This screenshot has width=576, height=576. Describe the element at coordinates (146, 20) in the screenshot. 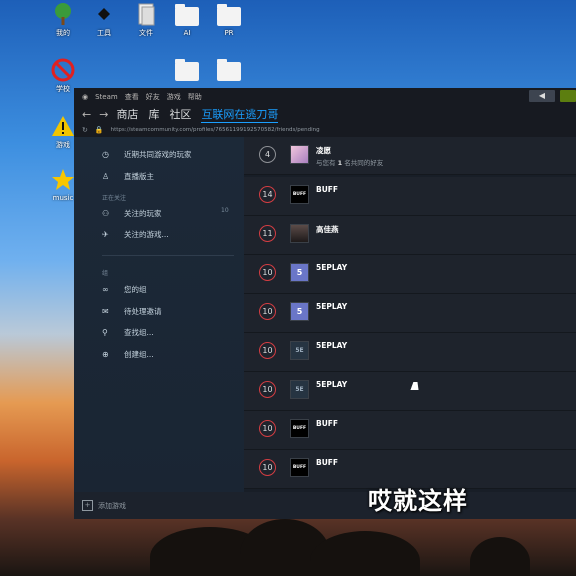

I see `desktop-icon-files: 文件` at that location.